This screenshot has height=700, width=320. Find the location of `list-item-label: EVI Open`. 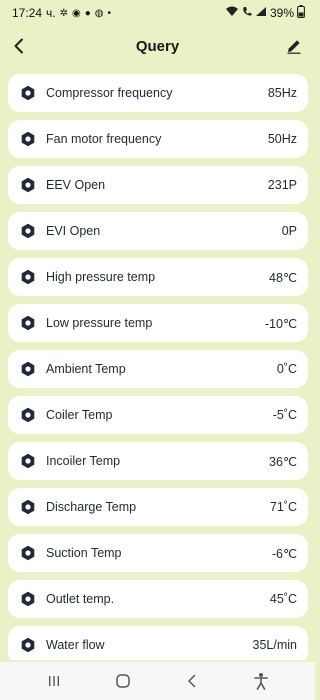

list-item-label: EVI Open is located at coordinates (73, 231).